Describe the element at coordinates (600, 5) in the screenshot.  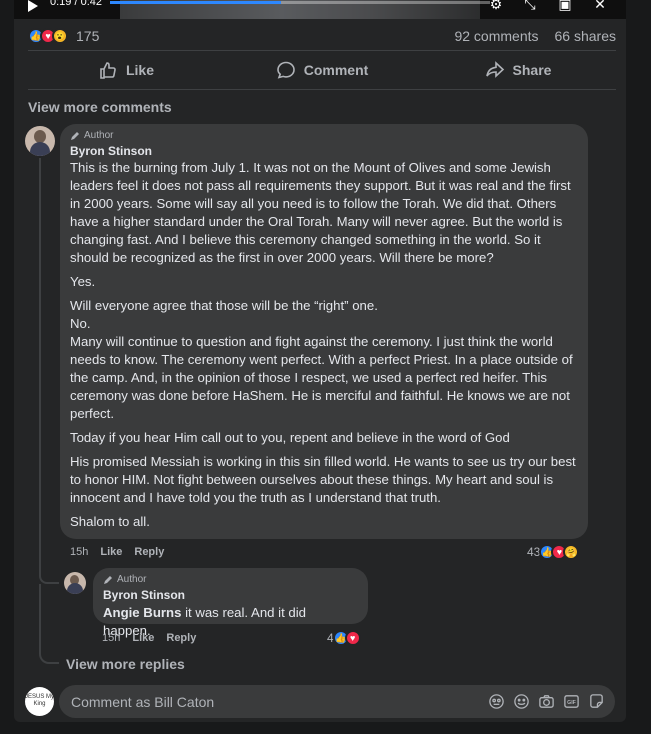
I see `volume-muted-icon: ✕` at that location.